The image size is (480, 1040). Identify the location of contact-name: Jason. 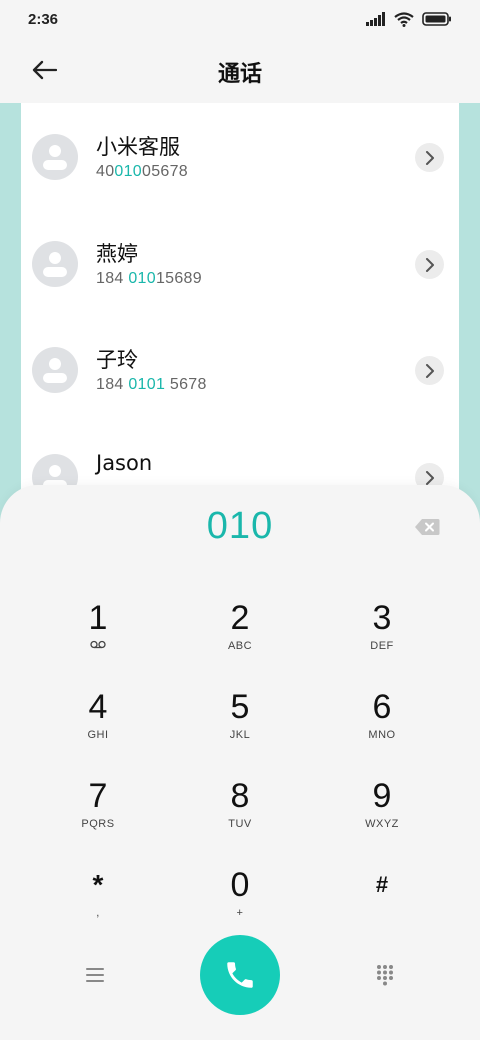
(124, 463).